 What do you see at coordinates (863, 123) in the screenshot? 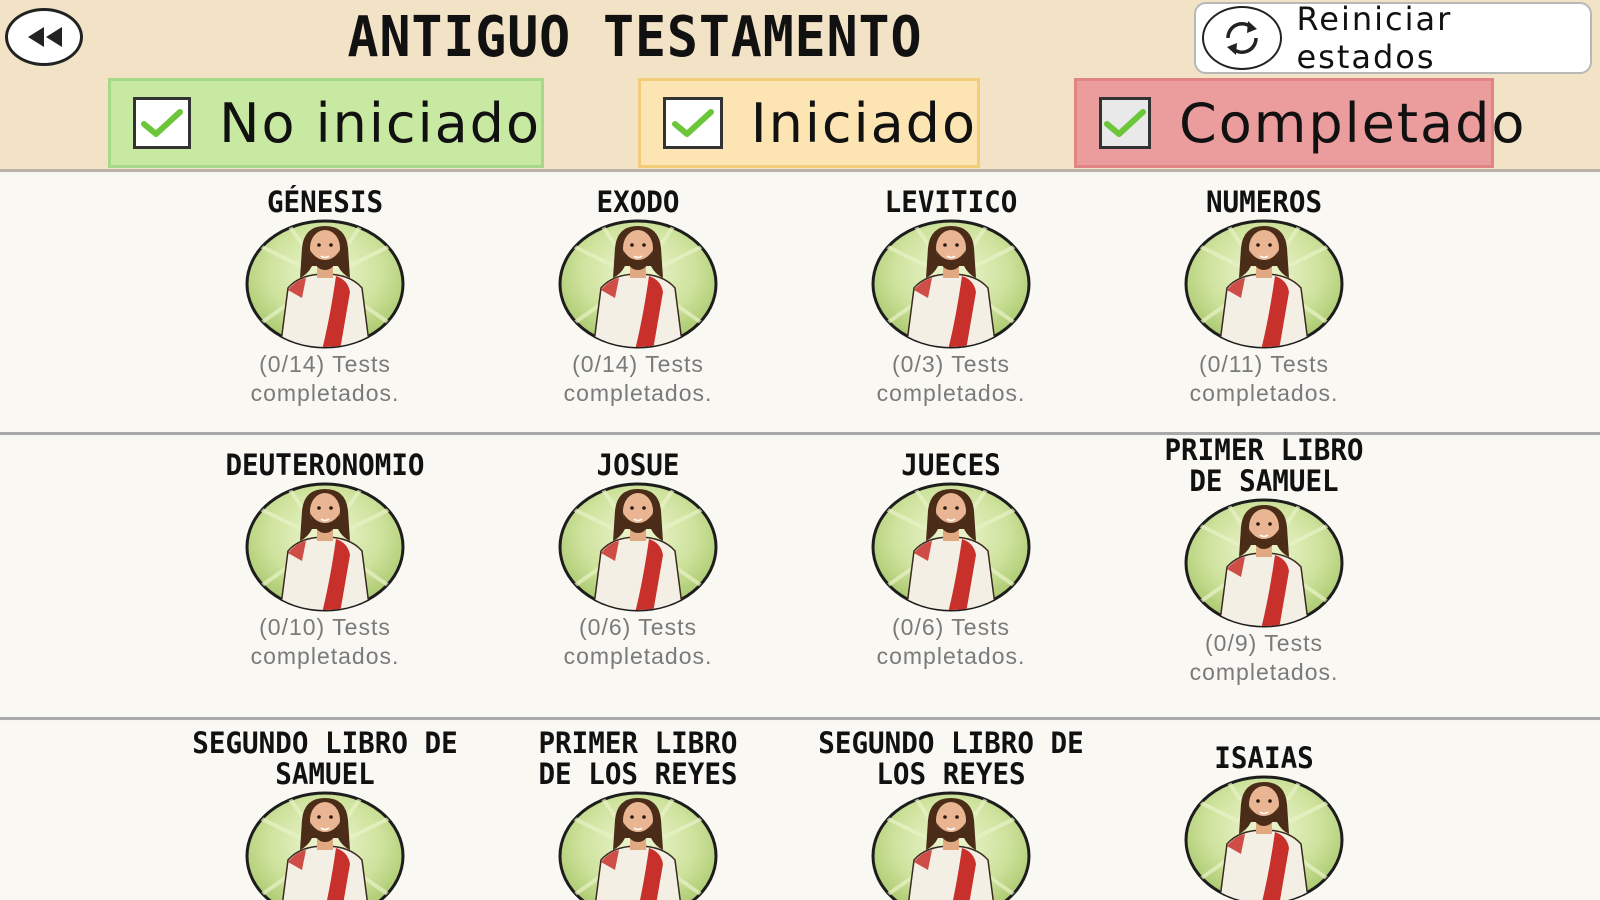
I see `filter-label: Iniciado` at bounding box center [863, 123].